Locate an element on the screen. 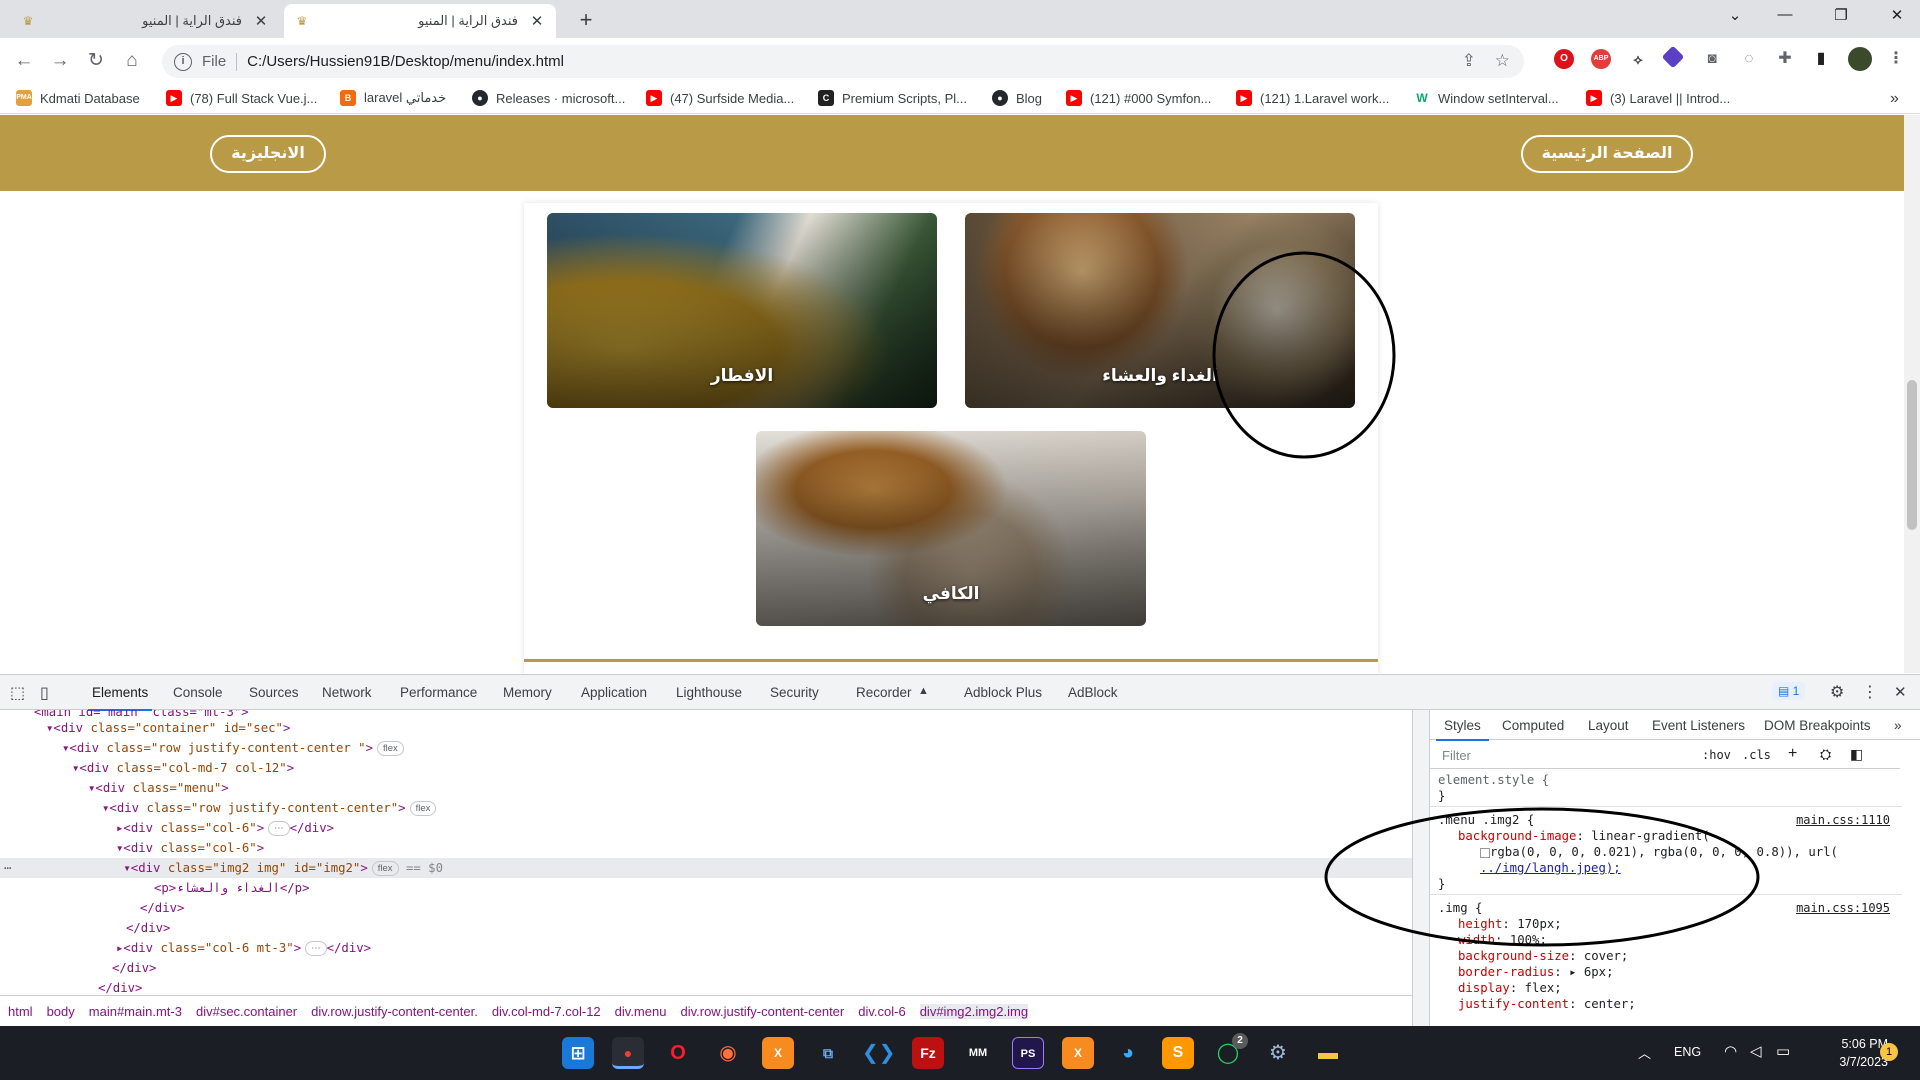  phpstorm-icon: PS is located at coordinates (1028, 1053).